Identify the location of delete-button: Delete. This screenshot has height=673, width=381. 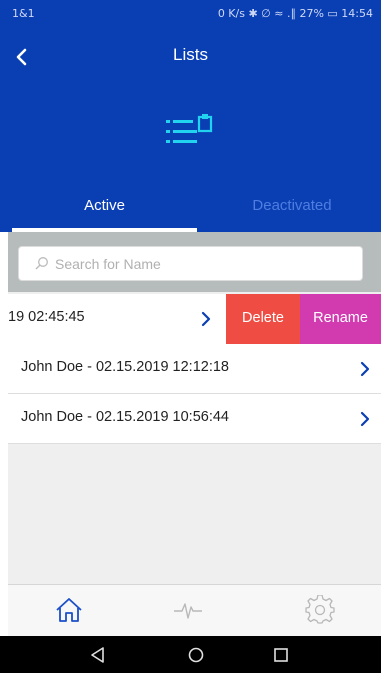
(263, 319).